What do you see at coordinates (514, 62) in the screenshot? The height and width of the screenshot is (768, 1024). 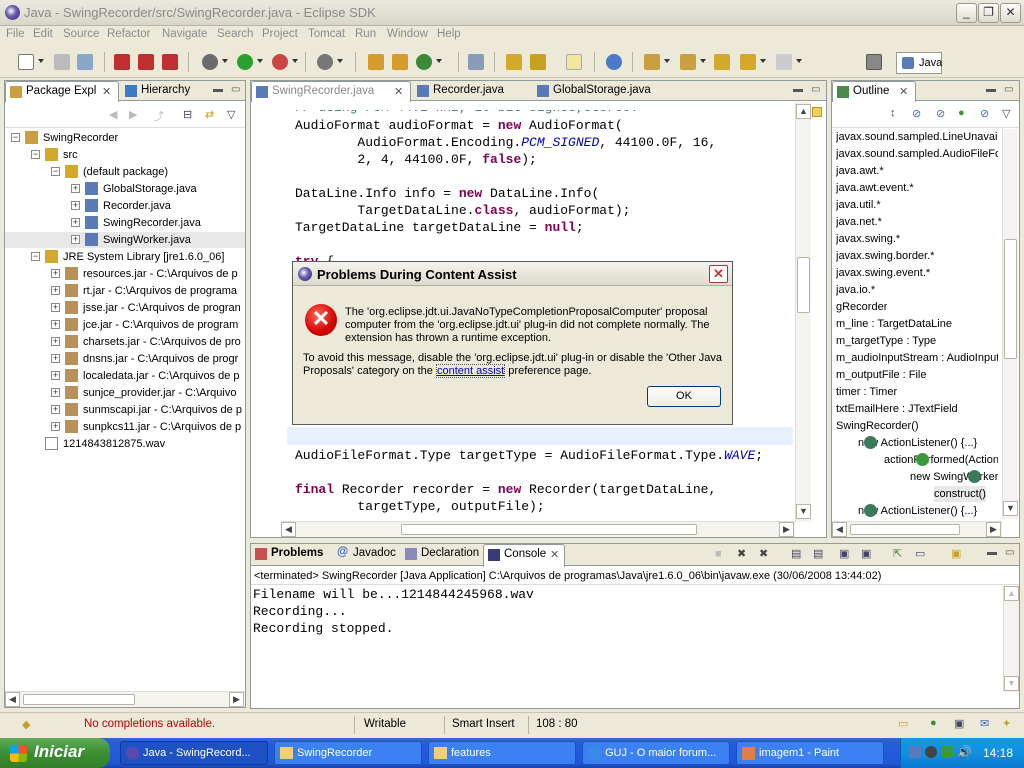 I see `open-task-icon` at bounding box center [514, 62].